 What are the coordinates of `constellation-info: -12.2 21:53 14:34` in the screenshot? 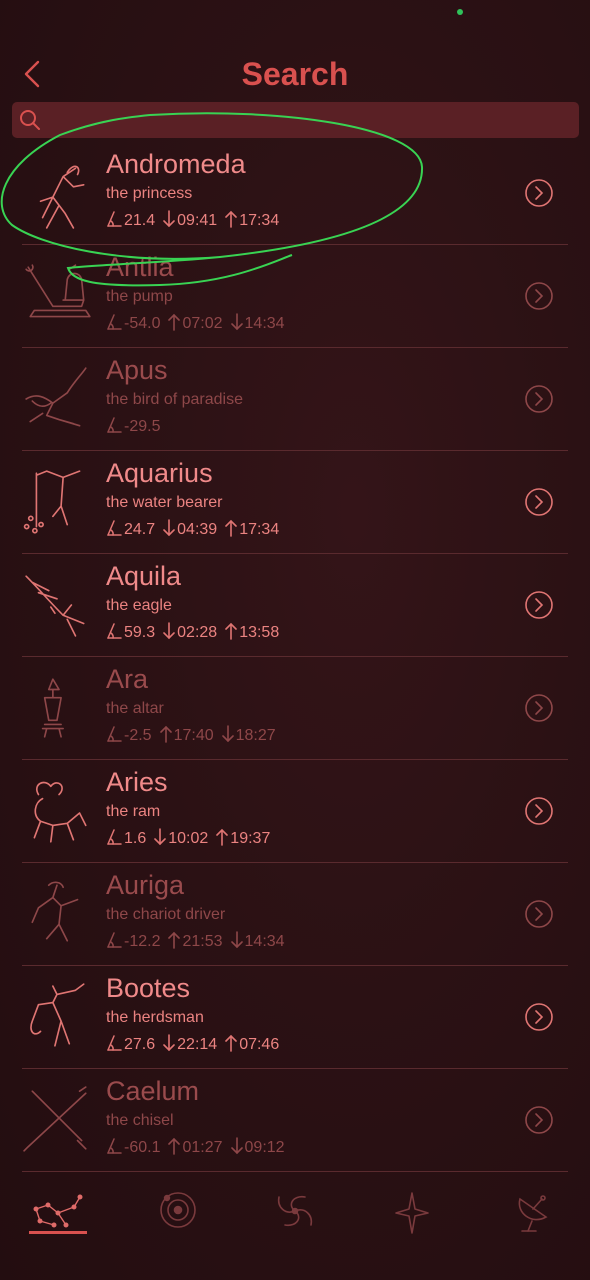 It's located at (199, 941).